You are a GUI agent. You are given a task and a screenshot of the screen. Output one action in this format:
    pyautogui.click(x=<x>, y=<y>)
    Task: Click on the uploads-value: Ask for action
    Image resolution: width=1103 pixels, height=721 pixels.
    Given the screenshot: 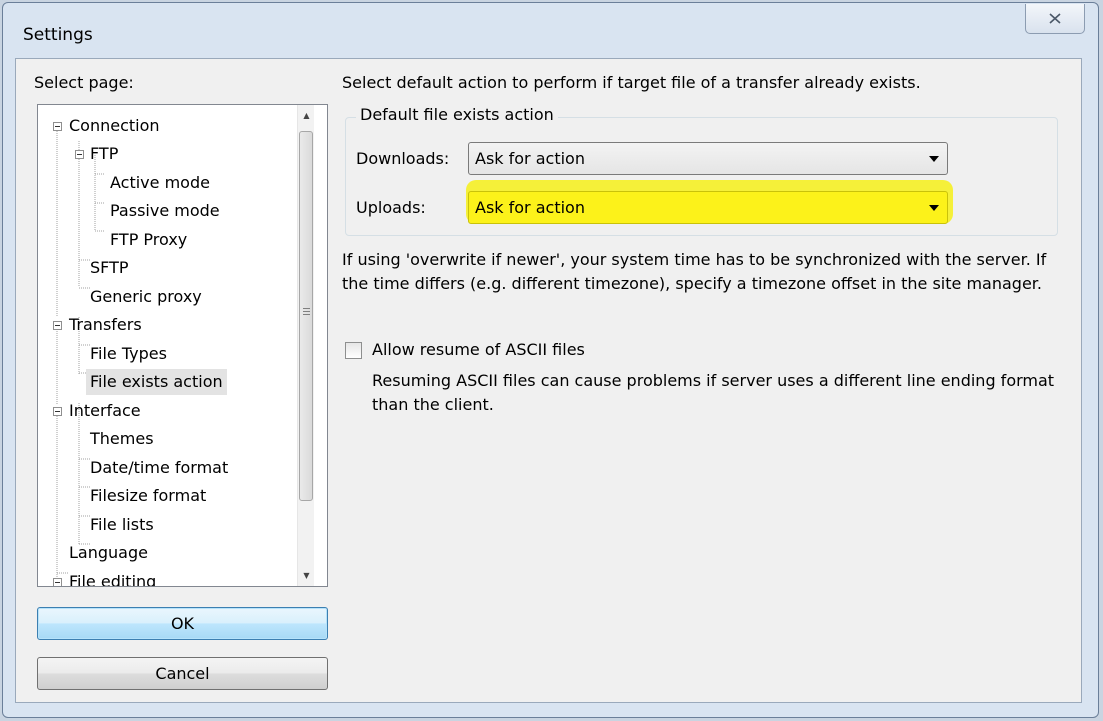 What is the action you would take?
    pyautogui.click(x=530, y=207)
    